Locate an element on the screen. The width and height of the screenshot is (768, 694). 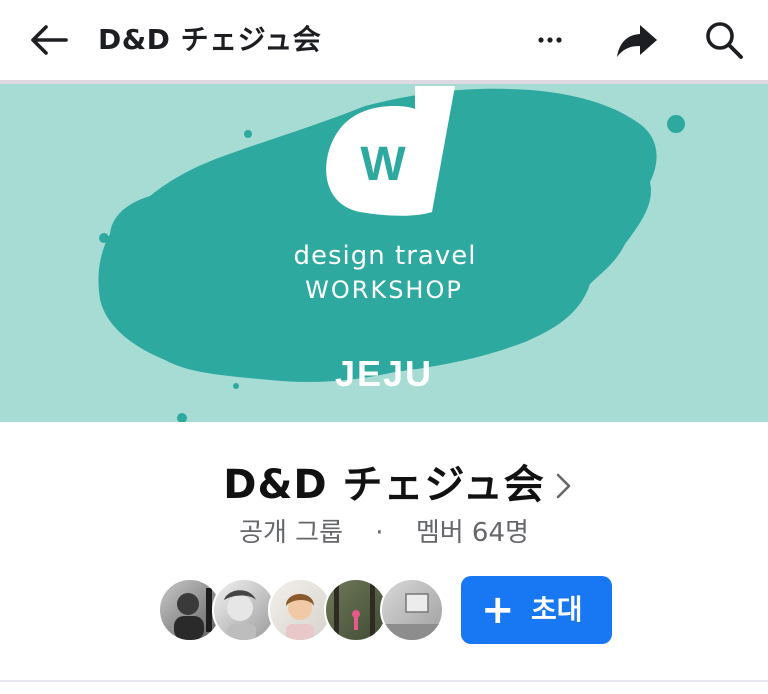
search-icon is located at coordinates (724, 40).